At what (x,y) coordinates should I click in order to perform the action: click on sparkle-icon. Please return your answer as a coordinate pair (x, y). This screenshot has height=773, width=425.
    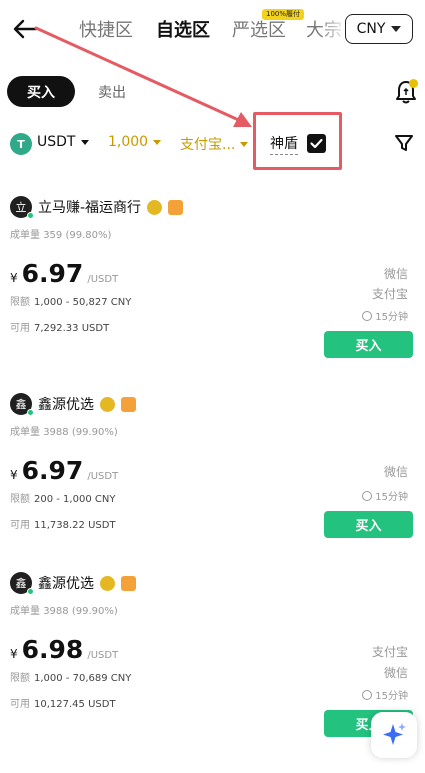
    Looking at the image, I should click on (394, 734).